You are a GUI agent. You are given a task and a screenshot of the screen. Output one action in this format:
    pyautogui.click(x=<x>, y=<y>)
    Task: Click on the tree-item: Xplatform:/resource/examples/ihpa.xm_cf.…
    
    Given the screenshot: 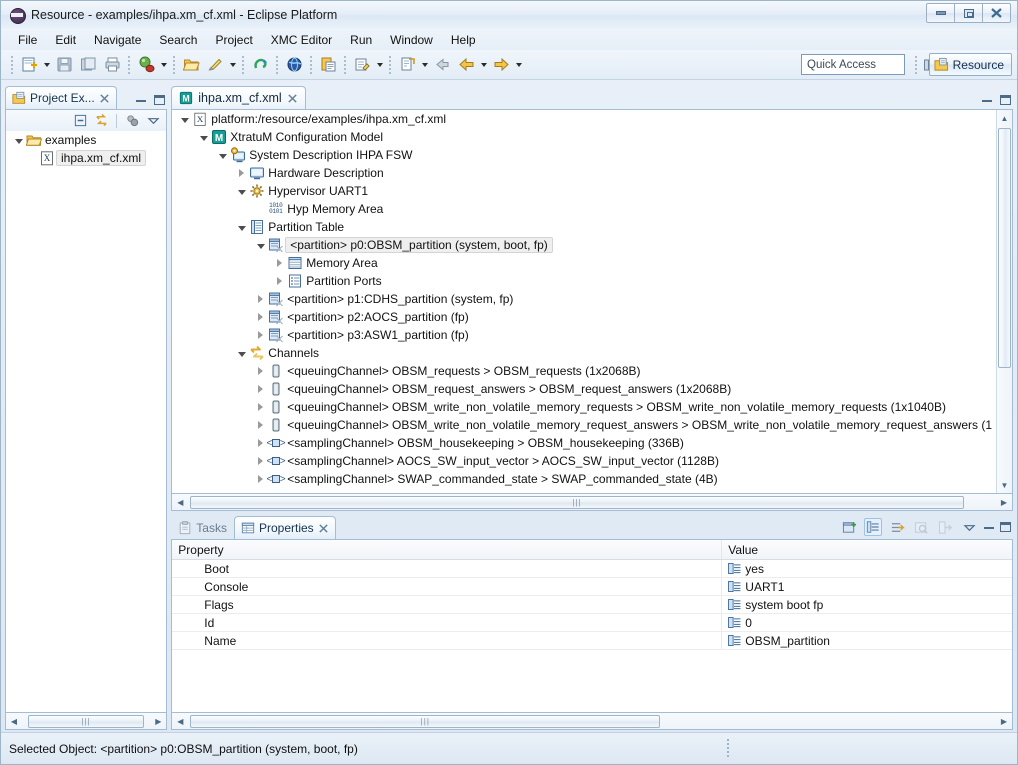 What is the action you would take?
    pyautogui.click(x=584, y=119)
    